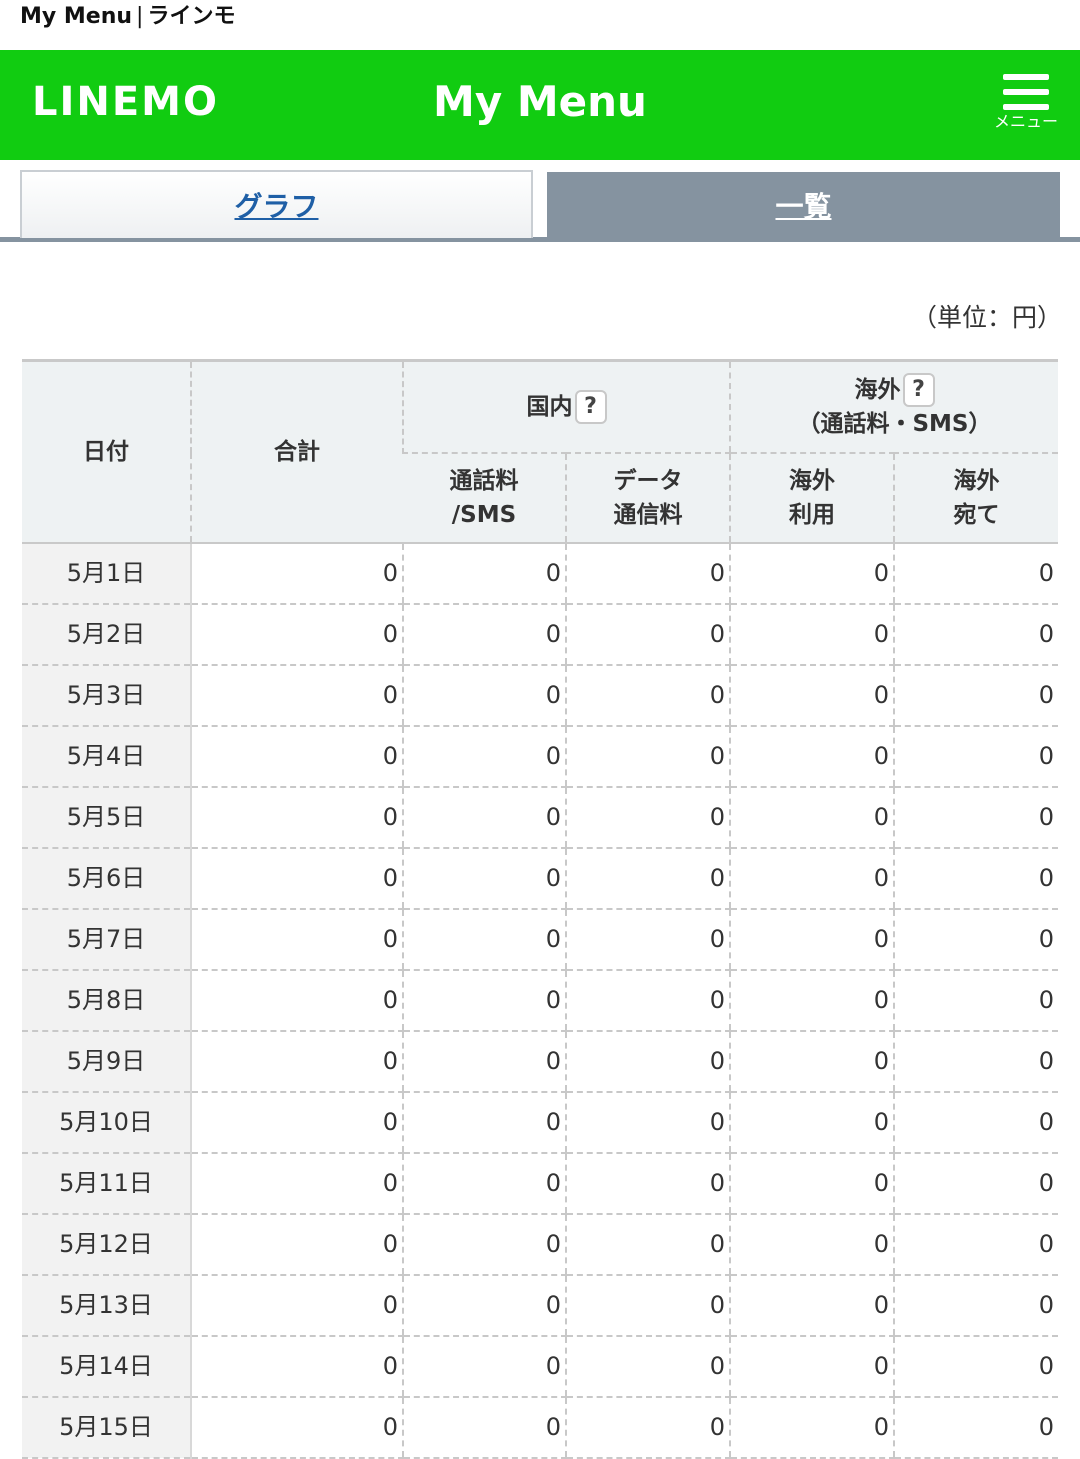 The width and height of the screenshot is (1080, 1459). Describe the element at coordinates (877, 389) in the screenshot. I see `header-overseas-label: 海外` at that location.